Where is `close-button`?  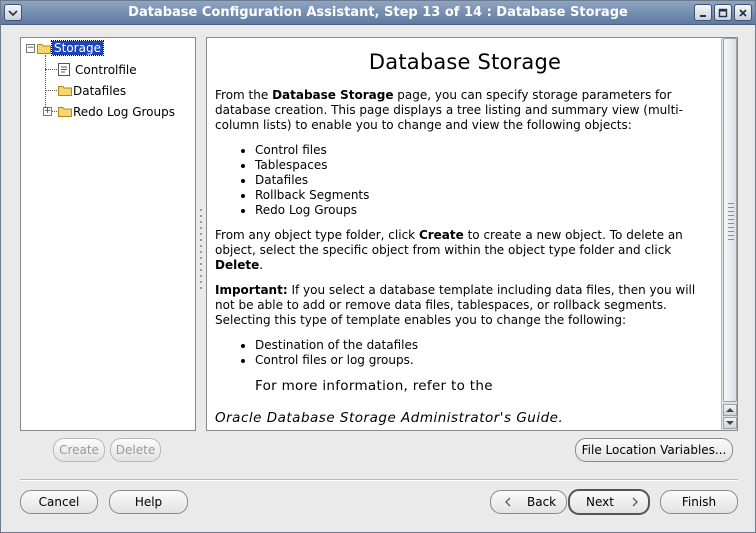
close-button is located at coordinates (743, 12).